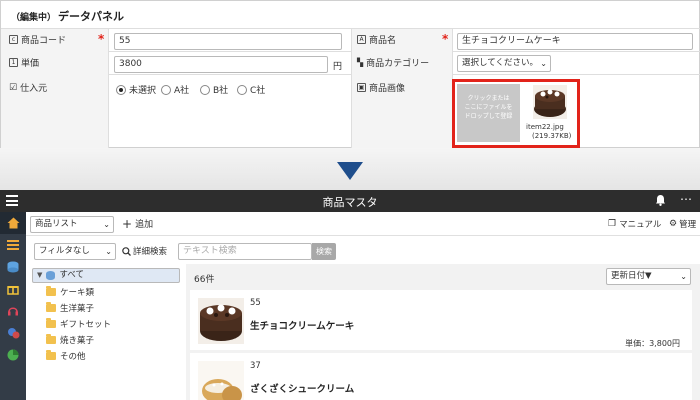 Image resolution: width=700 pixels, height=400 pixels. I want to click on home-icon, so click(13, 223).